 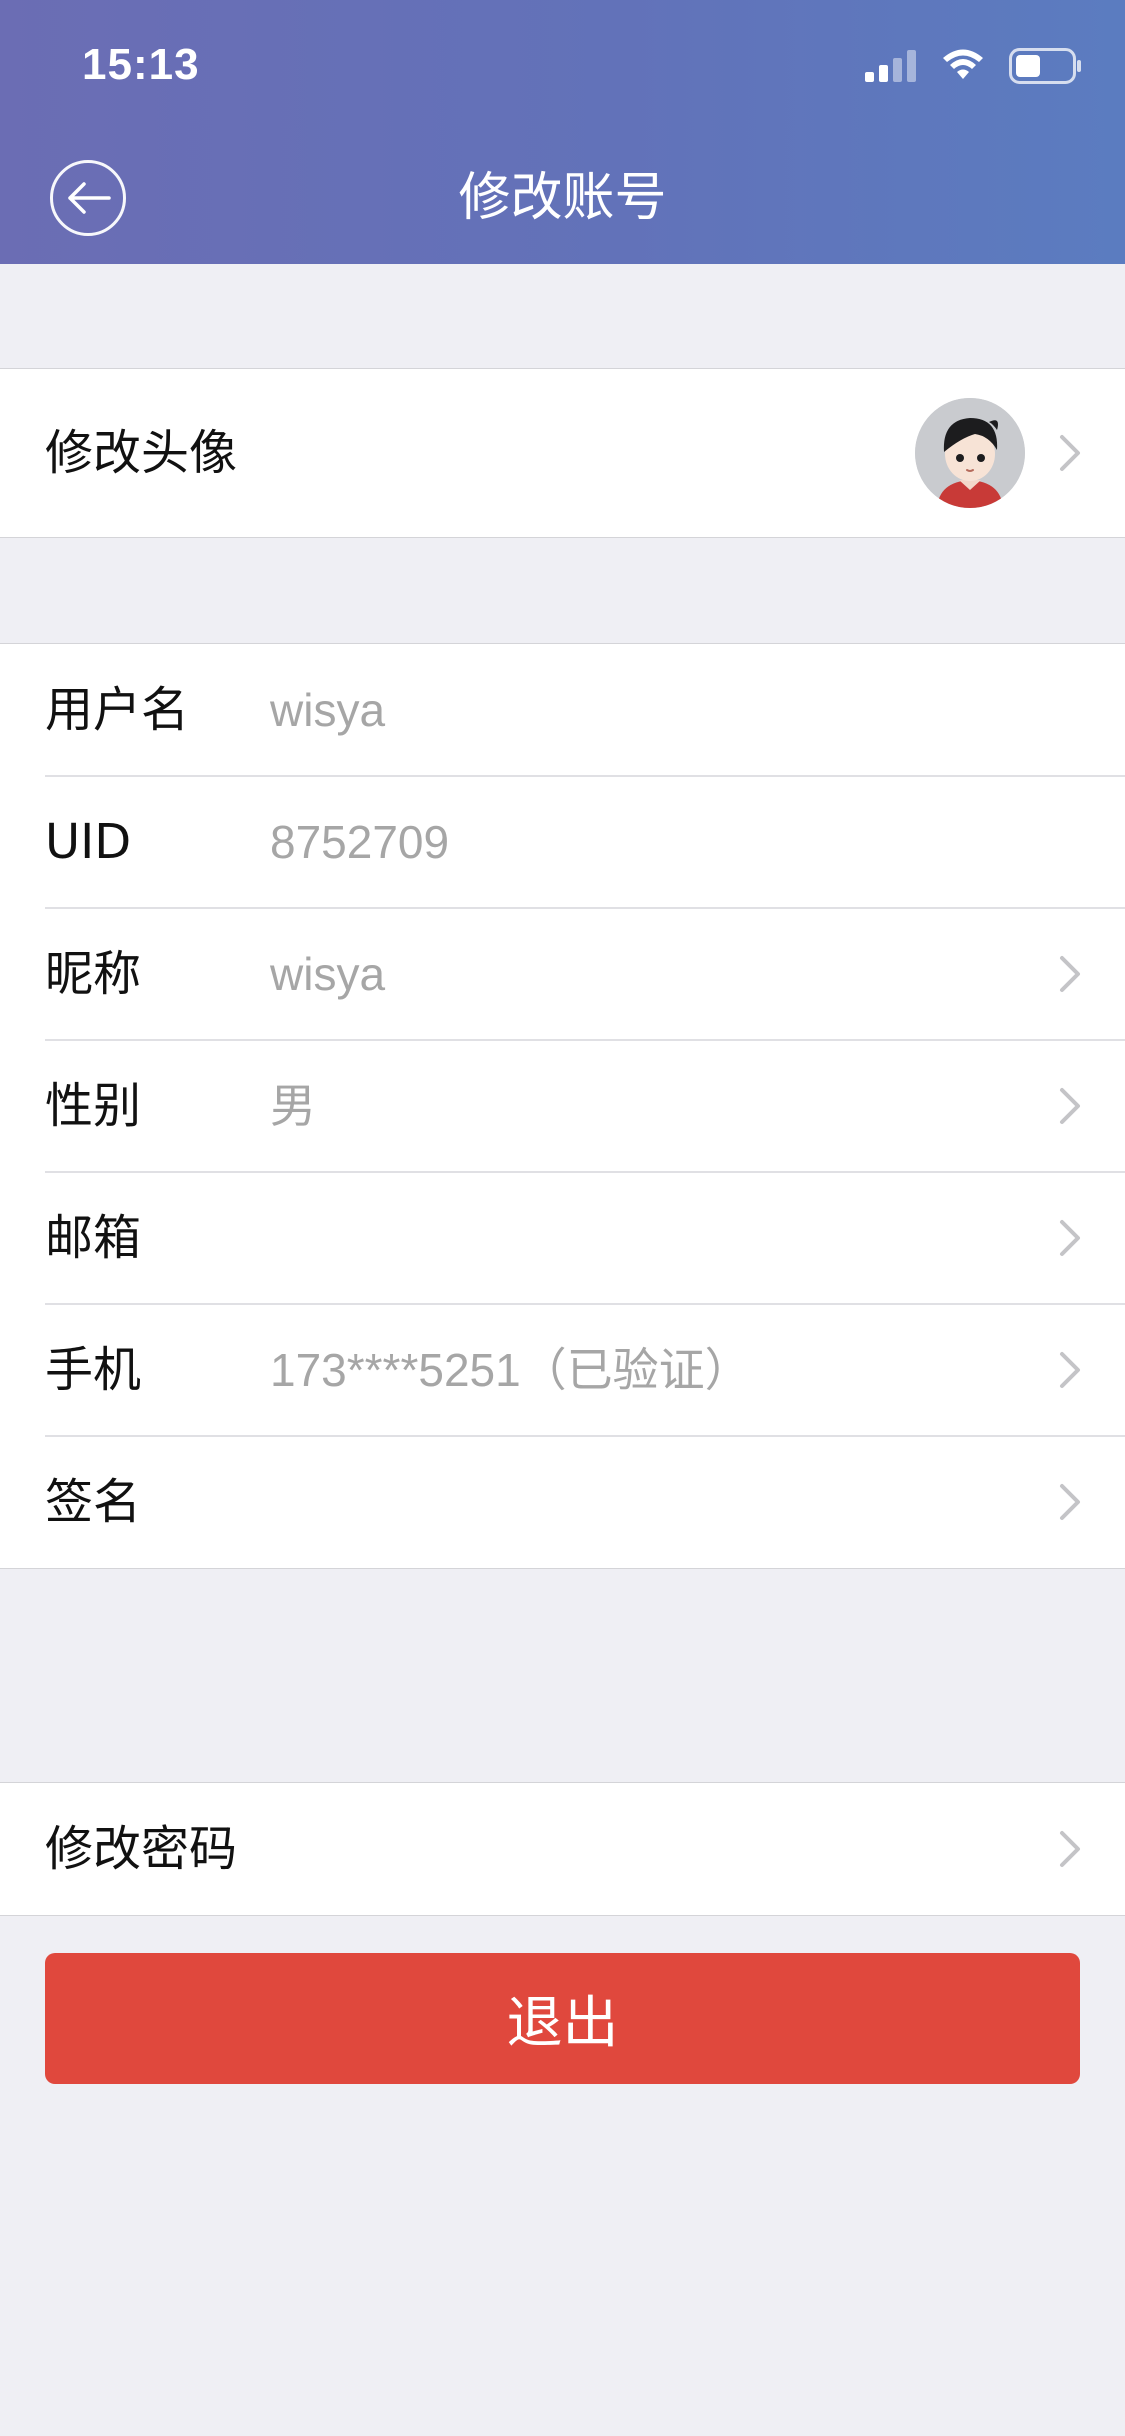 I want to click on gender-label: 性别, so click(x=93, y=1106).